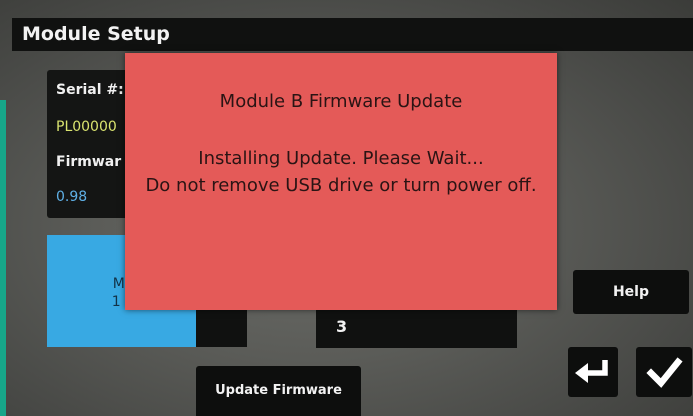  Describe the element at coordinates (341, 101) in the screenshot. I see `dialog-title: Module B Firmware Update` at that location.